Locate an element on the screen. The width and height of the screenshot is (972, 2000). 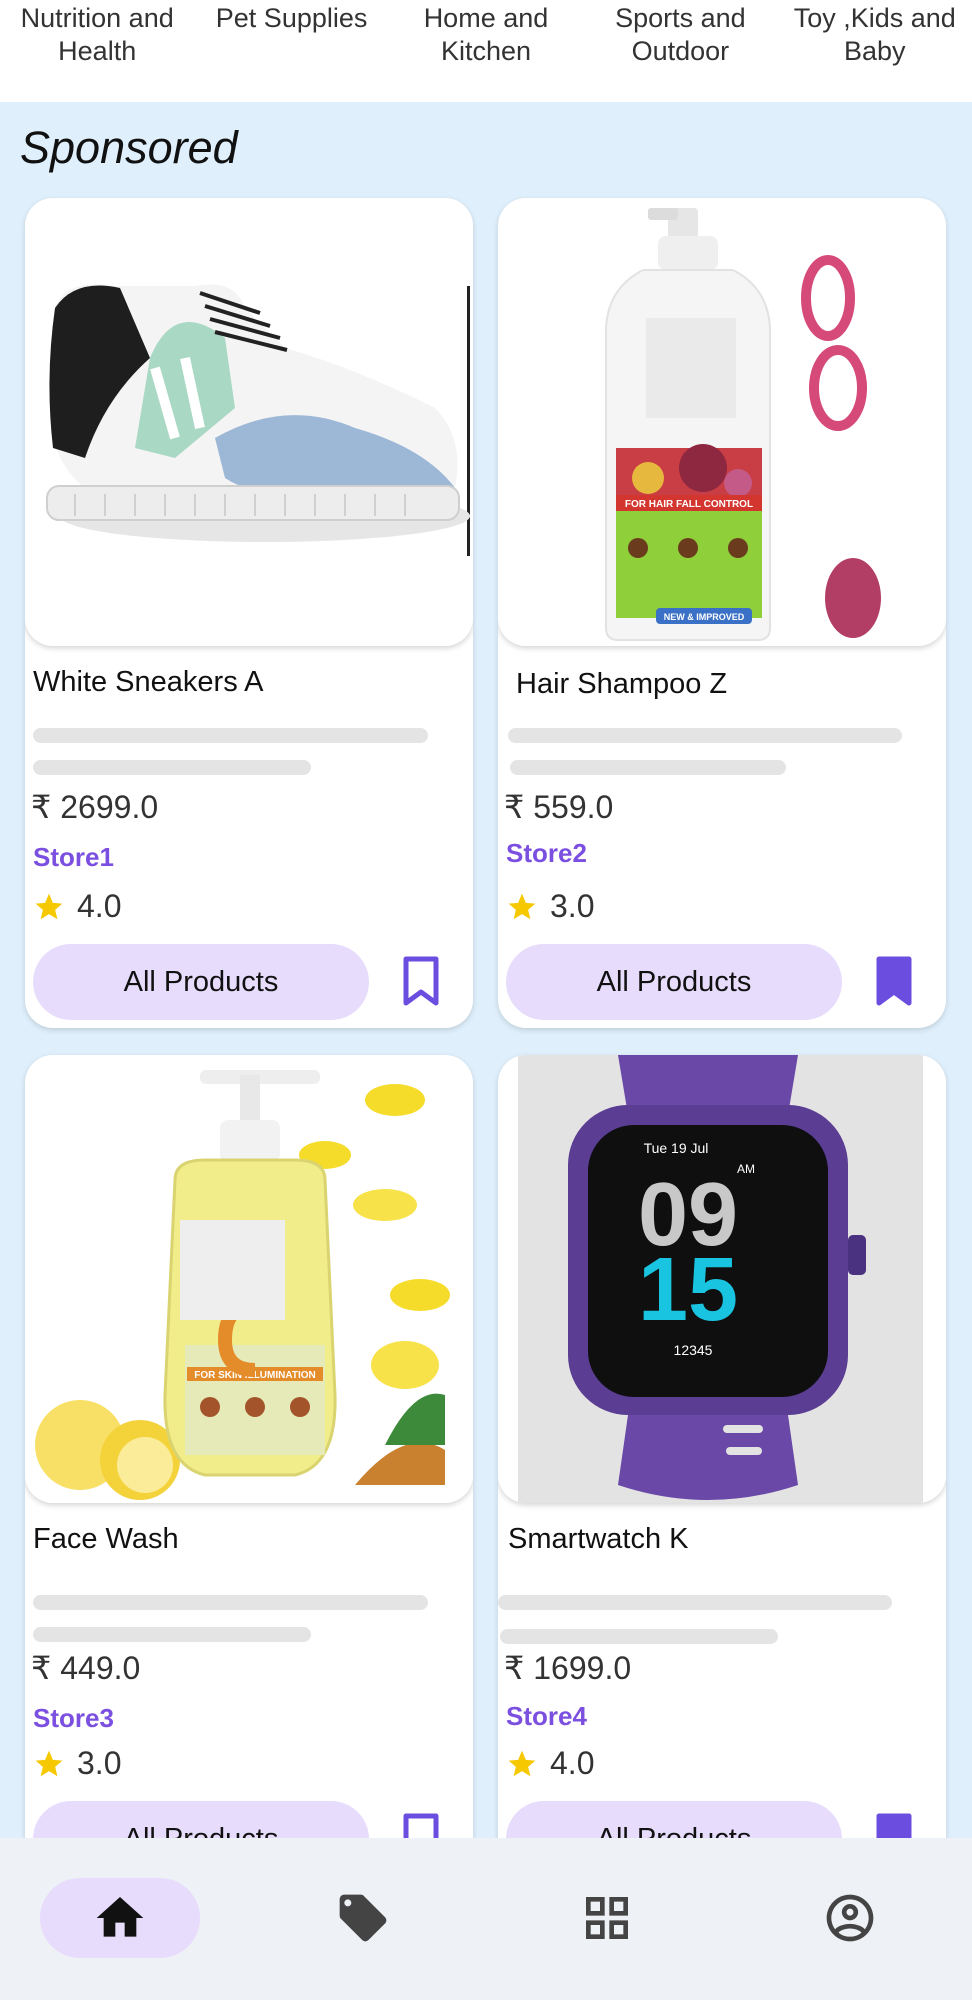
facewash-image: FOR SKIN ILLUMINATION is located at coordinates (249, 1279).